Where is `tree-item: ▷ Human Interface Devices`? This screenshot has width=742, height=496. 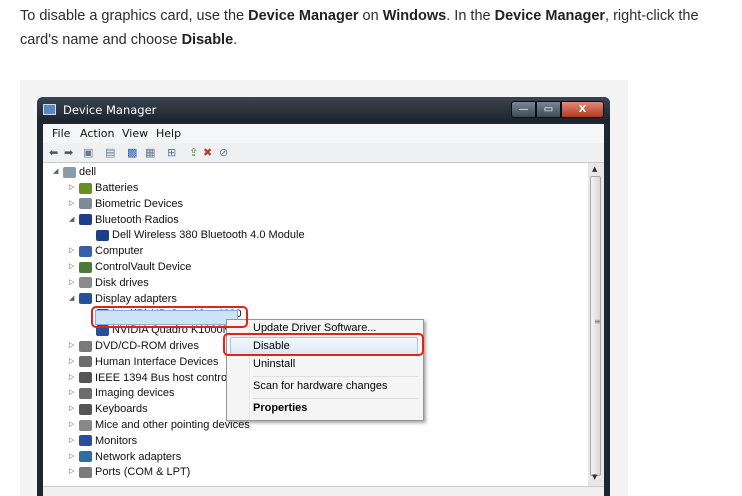
tree-item: ▷ Human Interface Devices is located at coordinates (144, 362).